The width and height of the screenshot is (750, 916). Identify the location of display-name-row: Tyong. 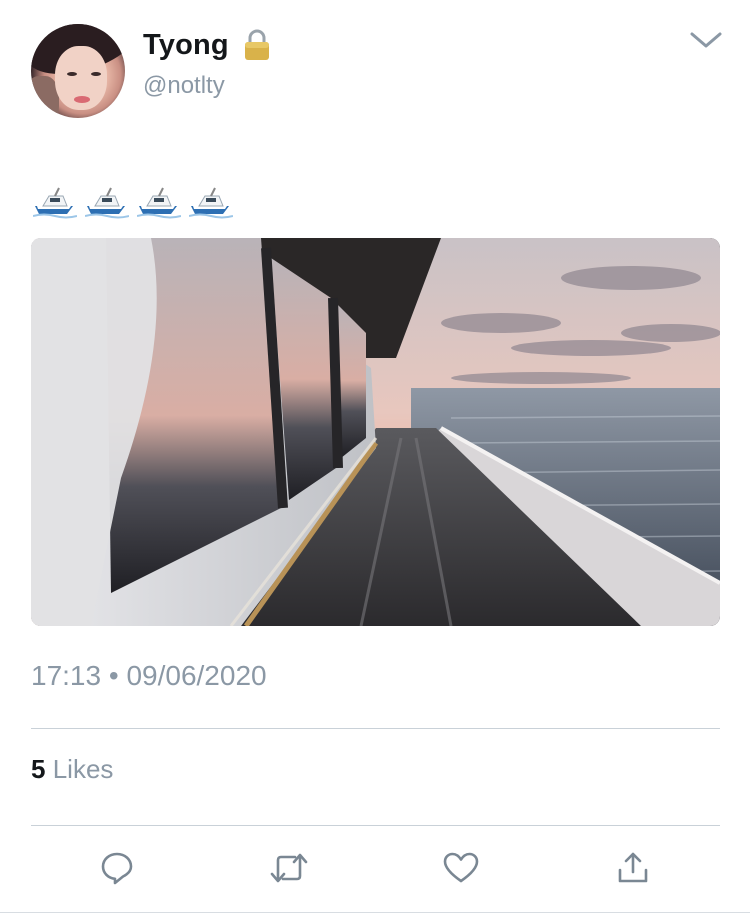
(207, 45).